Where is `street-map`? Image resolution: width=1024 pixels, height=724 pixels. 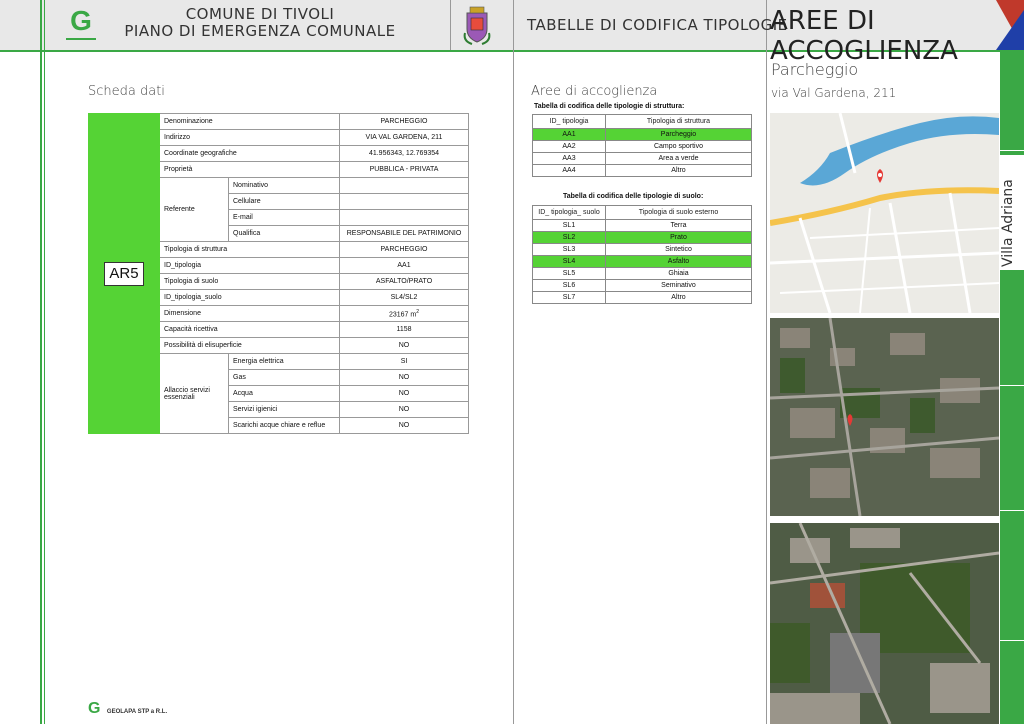 street-map is located at coordinates (884, 213).